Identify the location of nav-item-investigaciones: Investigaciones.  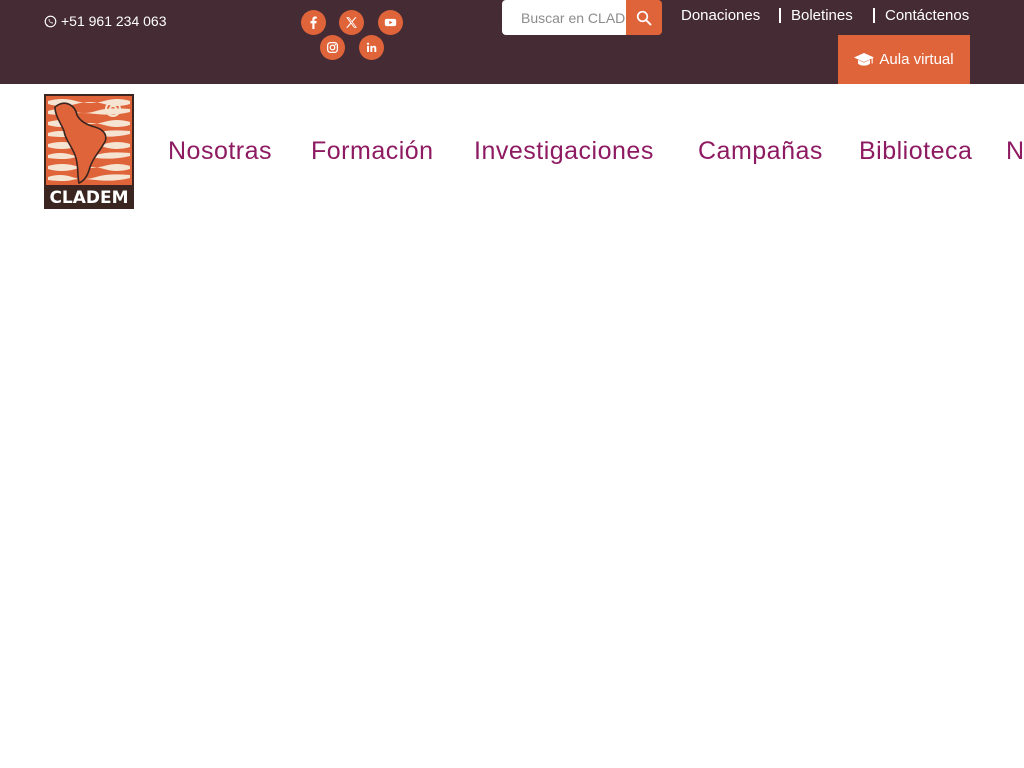
(564, 151).